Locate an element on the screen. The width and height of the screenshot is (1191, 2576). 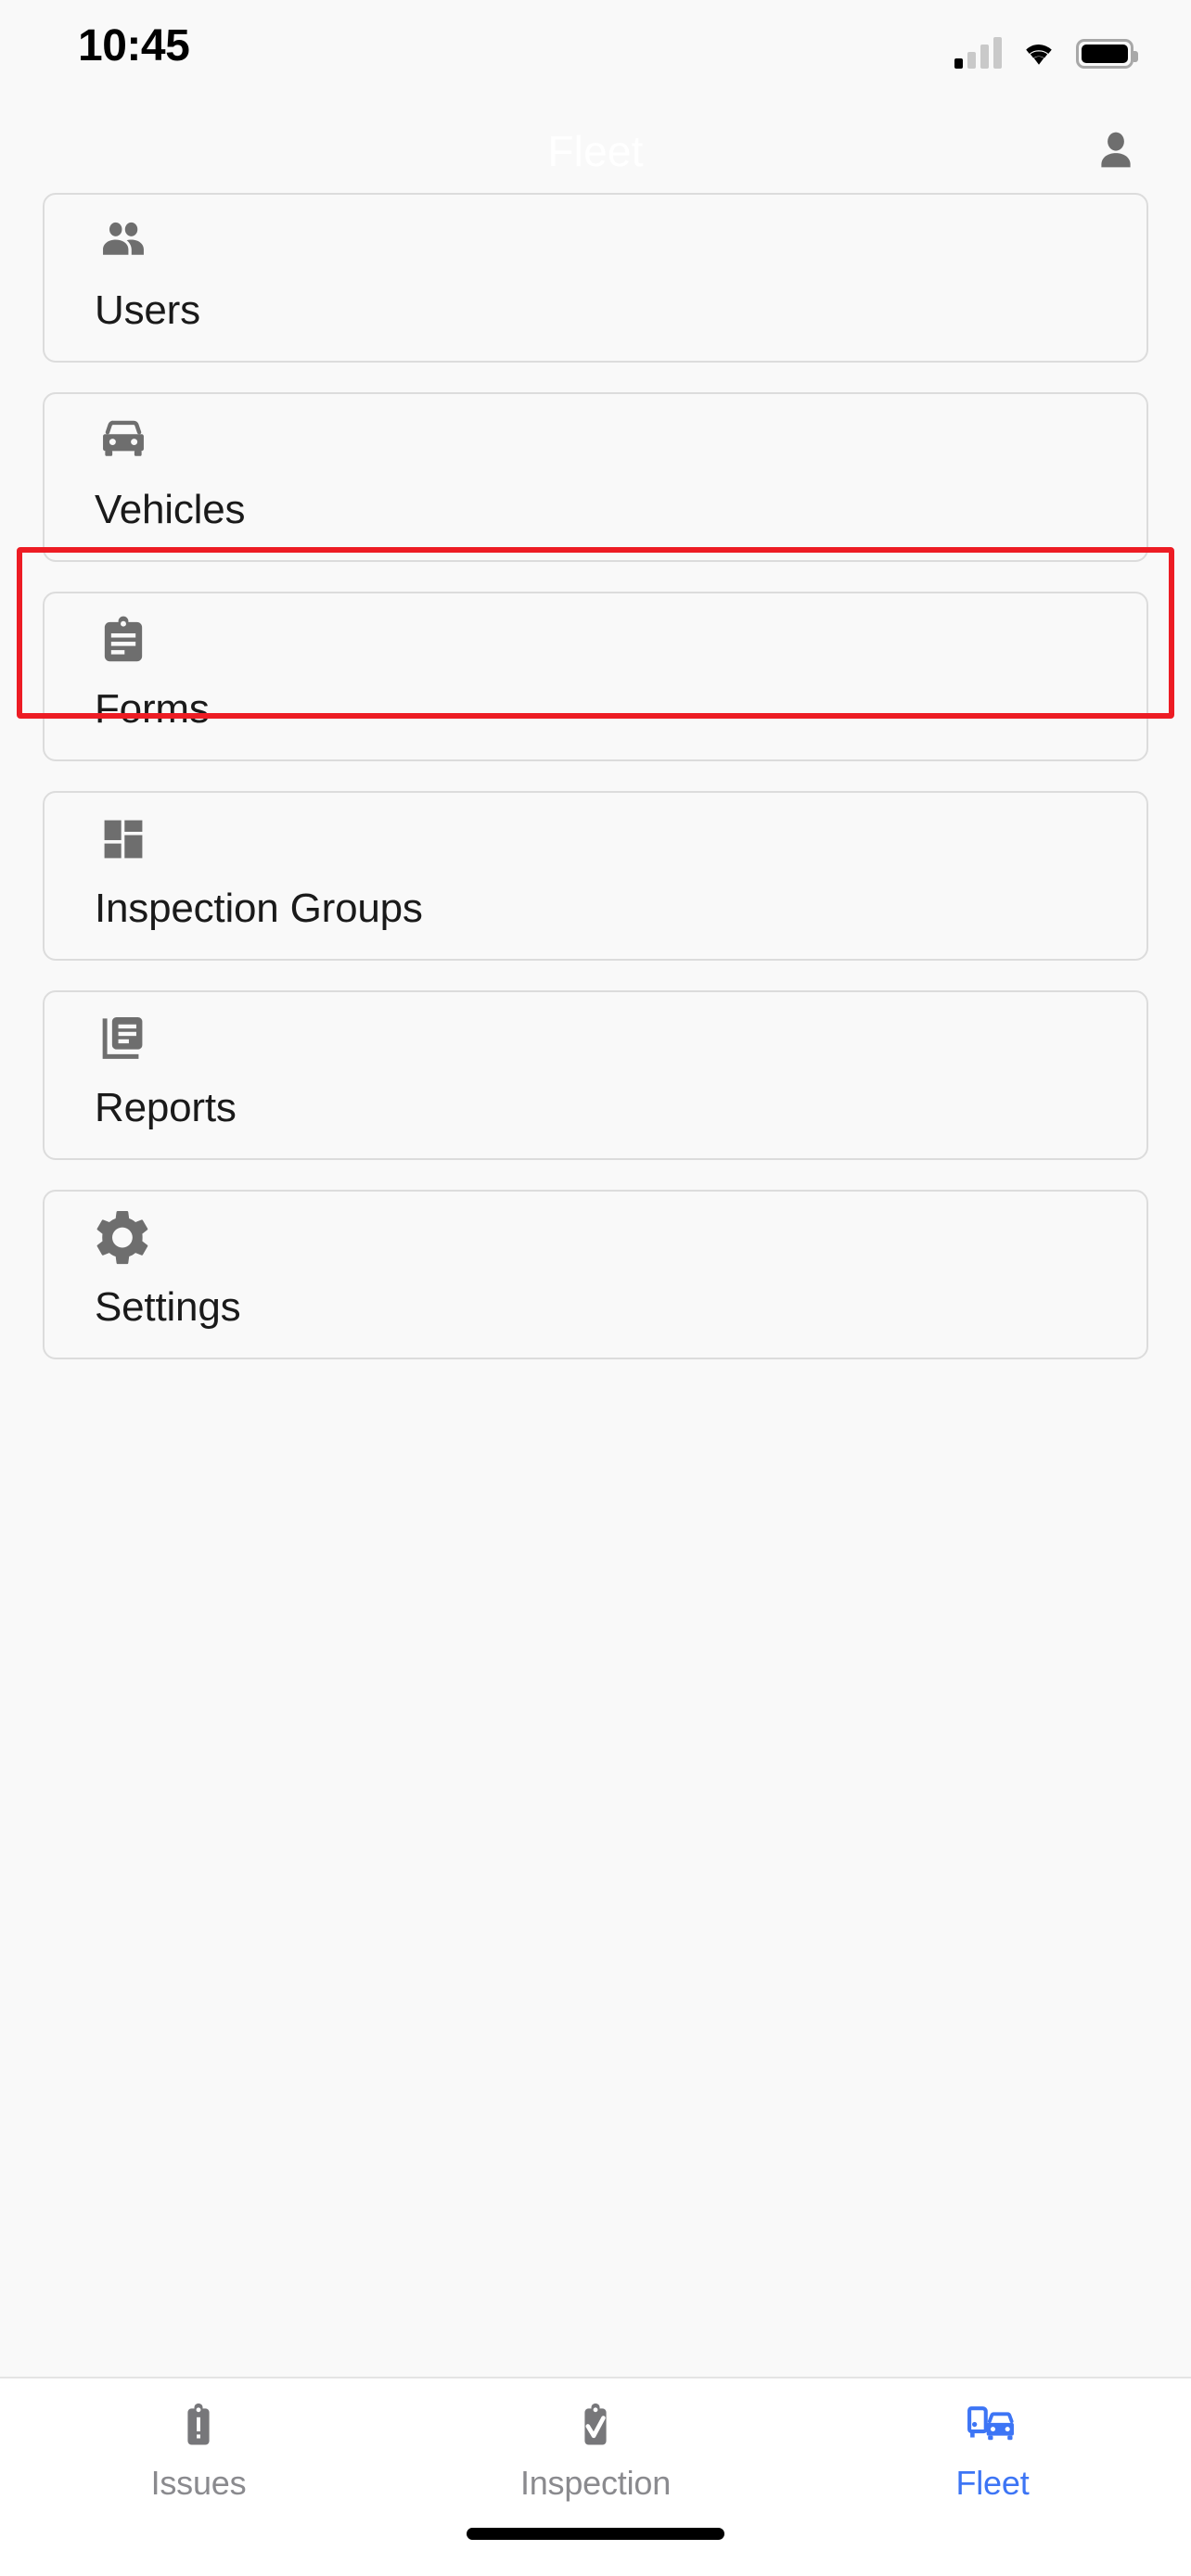
home-indicator-bar is located at coordinates (595, 2534).